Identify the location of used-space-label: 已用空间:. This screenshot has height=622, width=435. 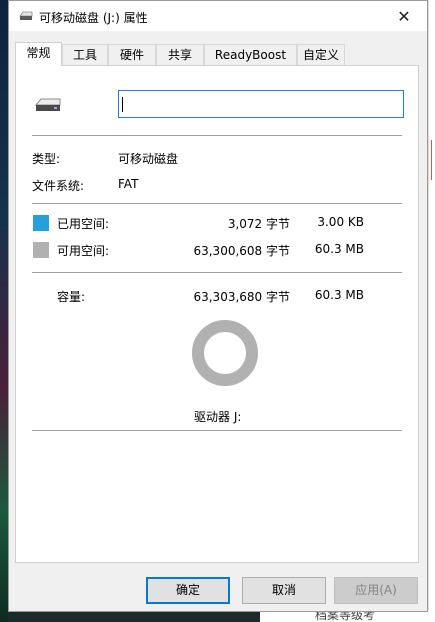
(83, 224).